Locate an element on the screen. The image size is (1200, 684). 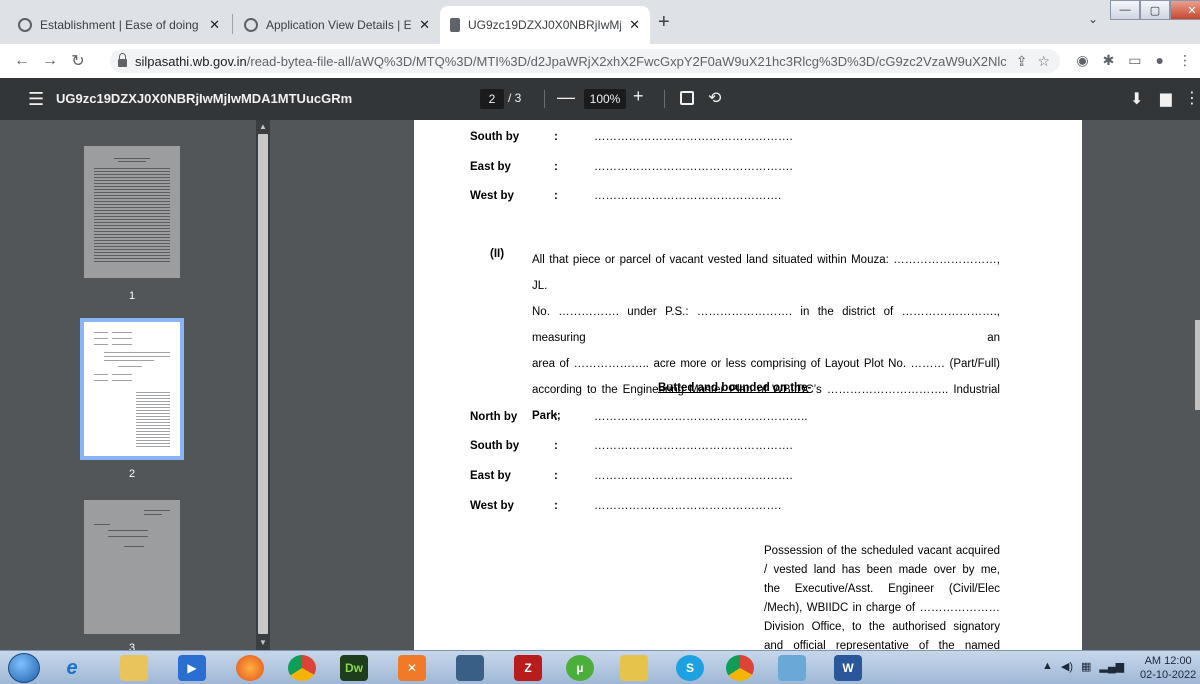
zoom-out-button: — is located at coordinates (566, 97).